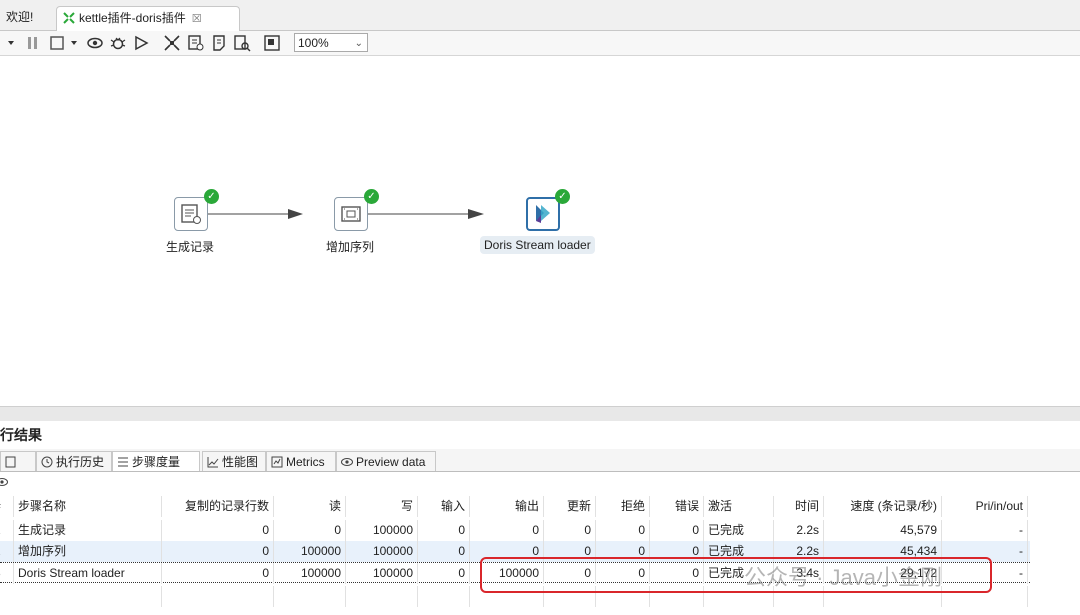 This screenshot has width=1080, height=615. Describe the element at coordinates (310, 506) in the screenshot. I see `column-header: 读` at that location.